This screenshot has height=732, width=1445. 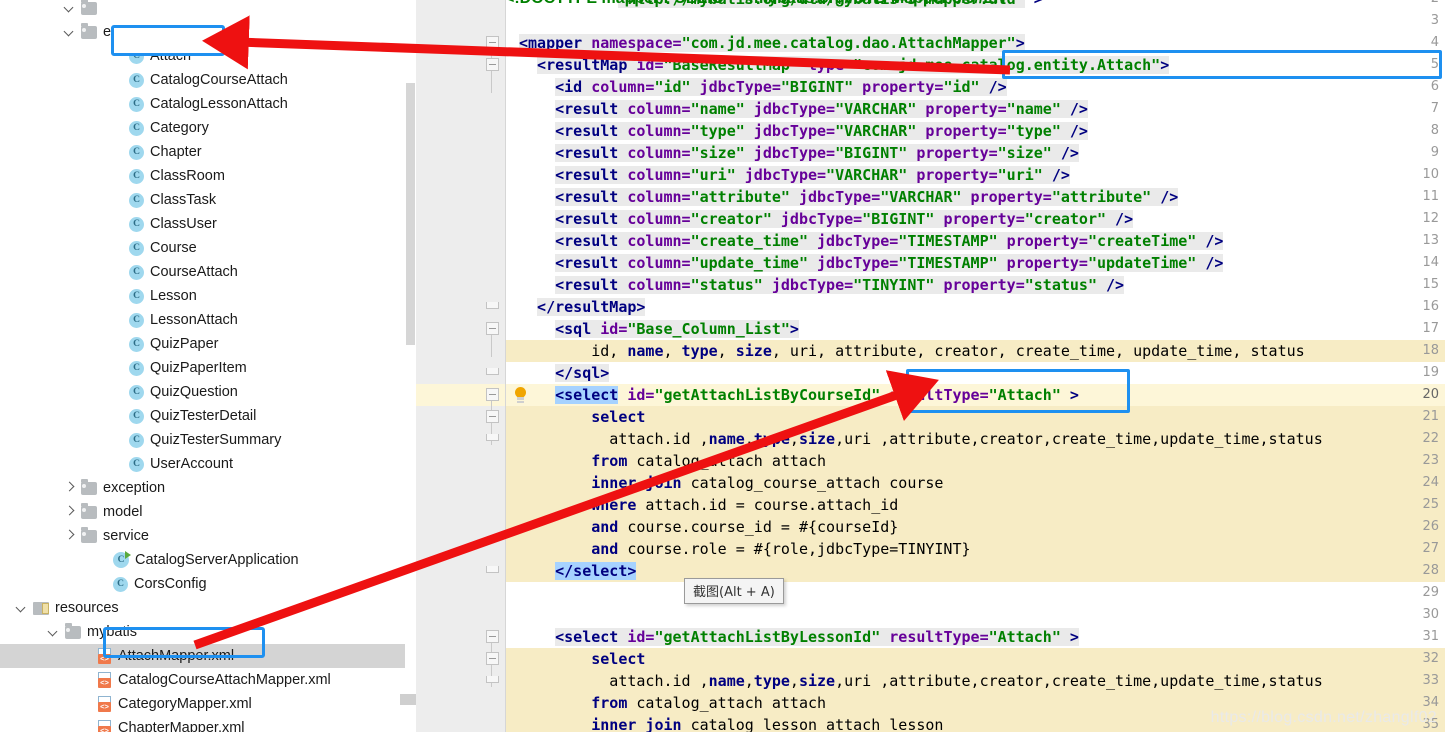 I want to click on tree-item-resources: resources, so click(x=208, y=608).